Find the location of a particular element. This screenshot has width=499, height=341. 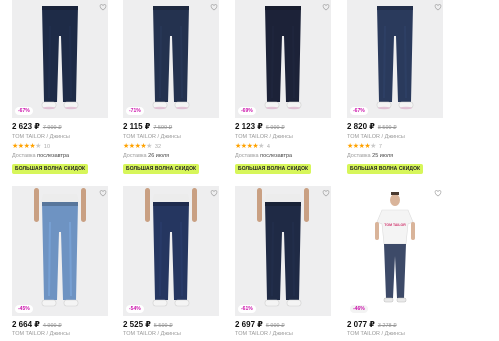

rating: ★★★★★ 4 is located at coordinates (252, 146).